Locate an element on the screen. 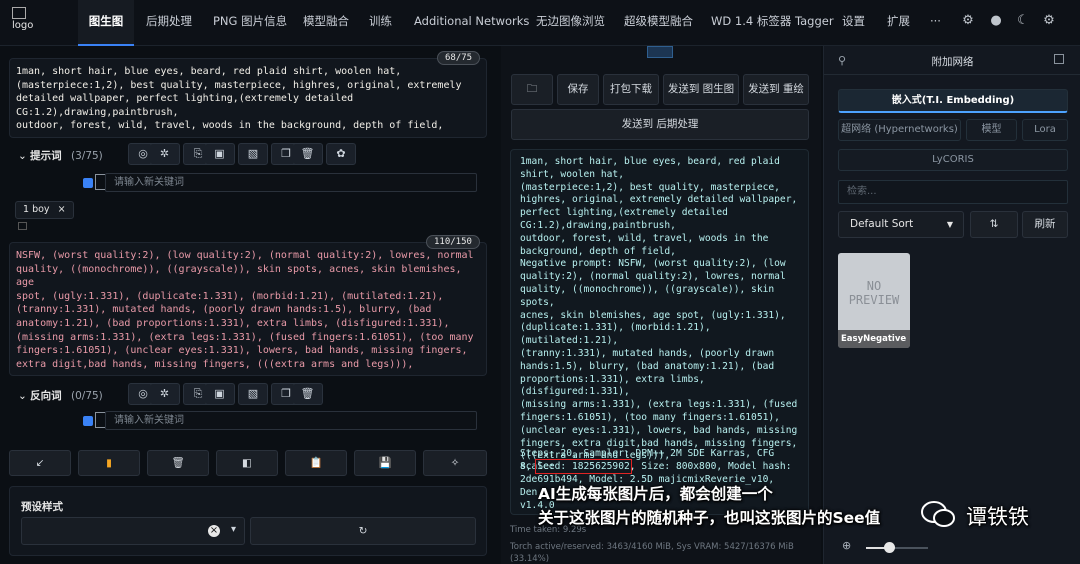  chevron-down-icon: ▼ is located at coordinates (949, 224).